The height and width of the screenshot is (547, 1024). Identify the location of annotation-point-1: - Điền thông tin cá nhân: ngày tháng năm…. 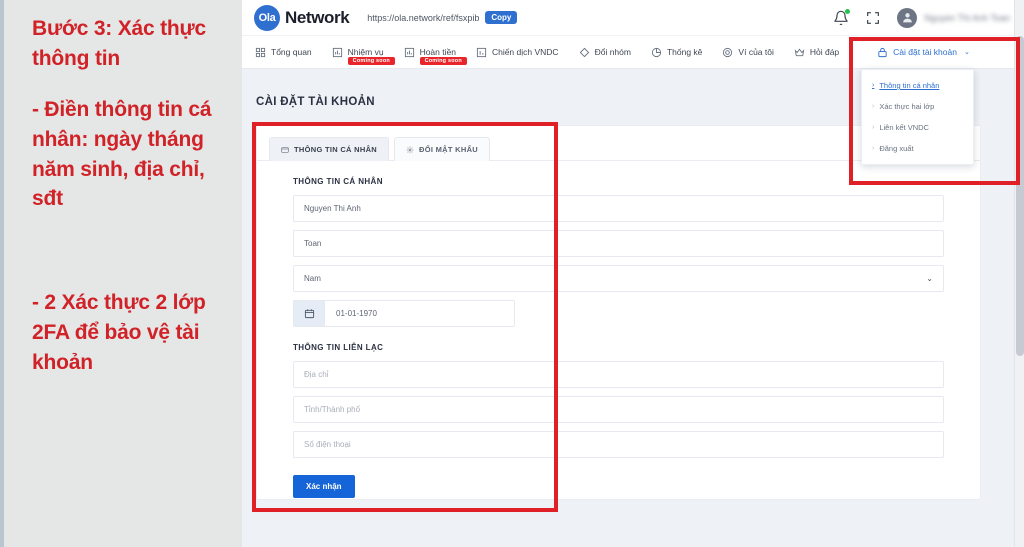
(122, 154).